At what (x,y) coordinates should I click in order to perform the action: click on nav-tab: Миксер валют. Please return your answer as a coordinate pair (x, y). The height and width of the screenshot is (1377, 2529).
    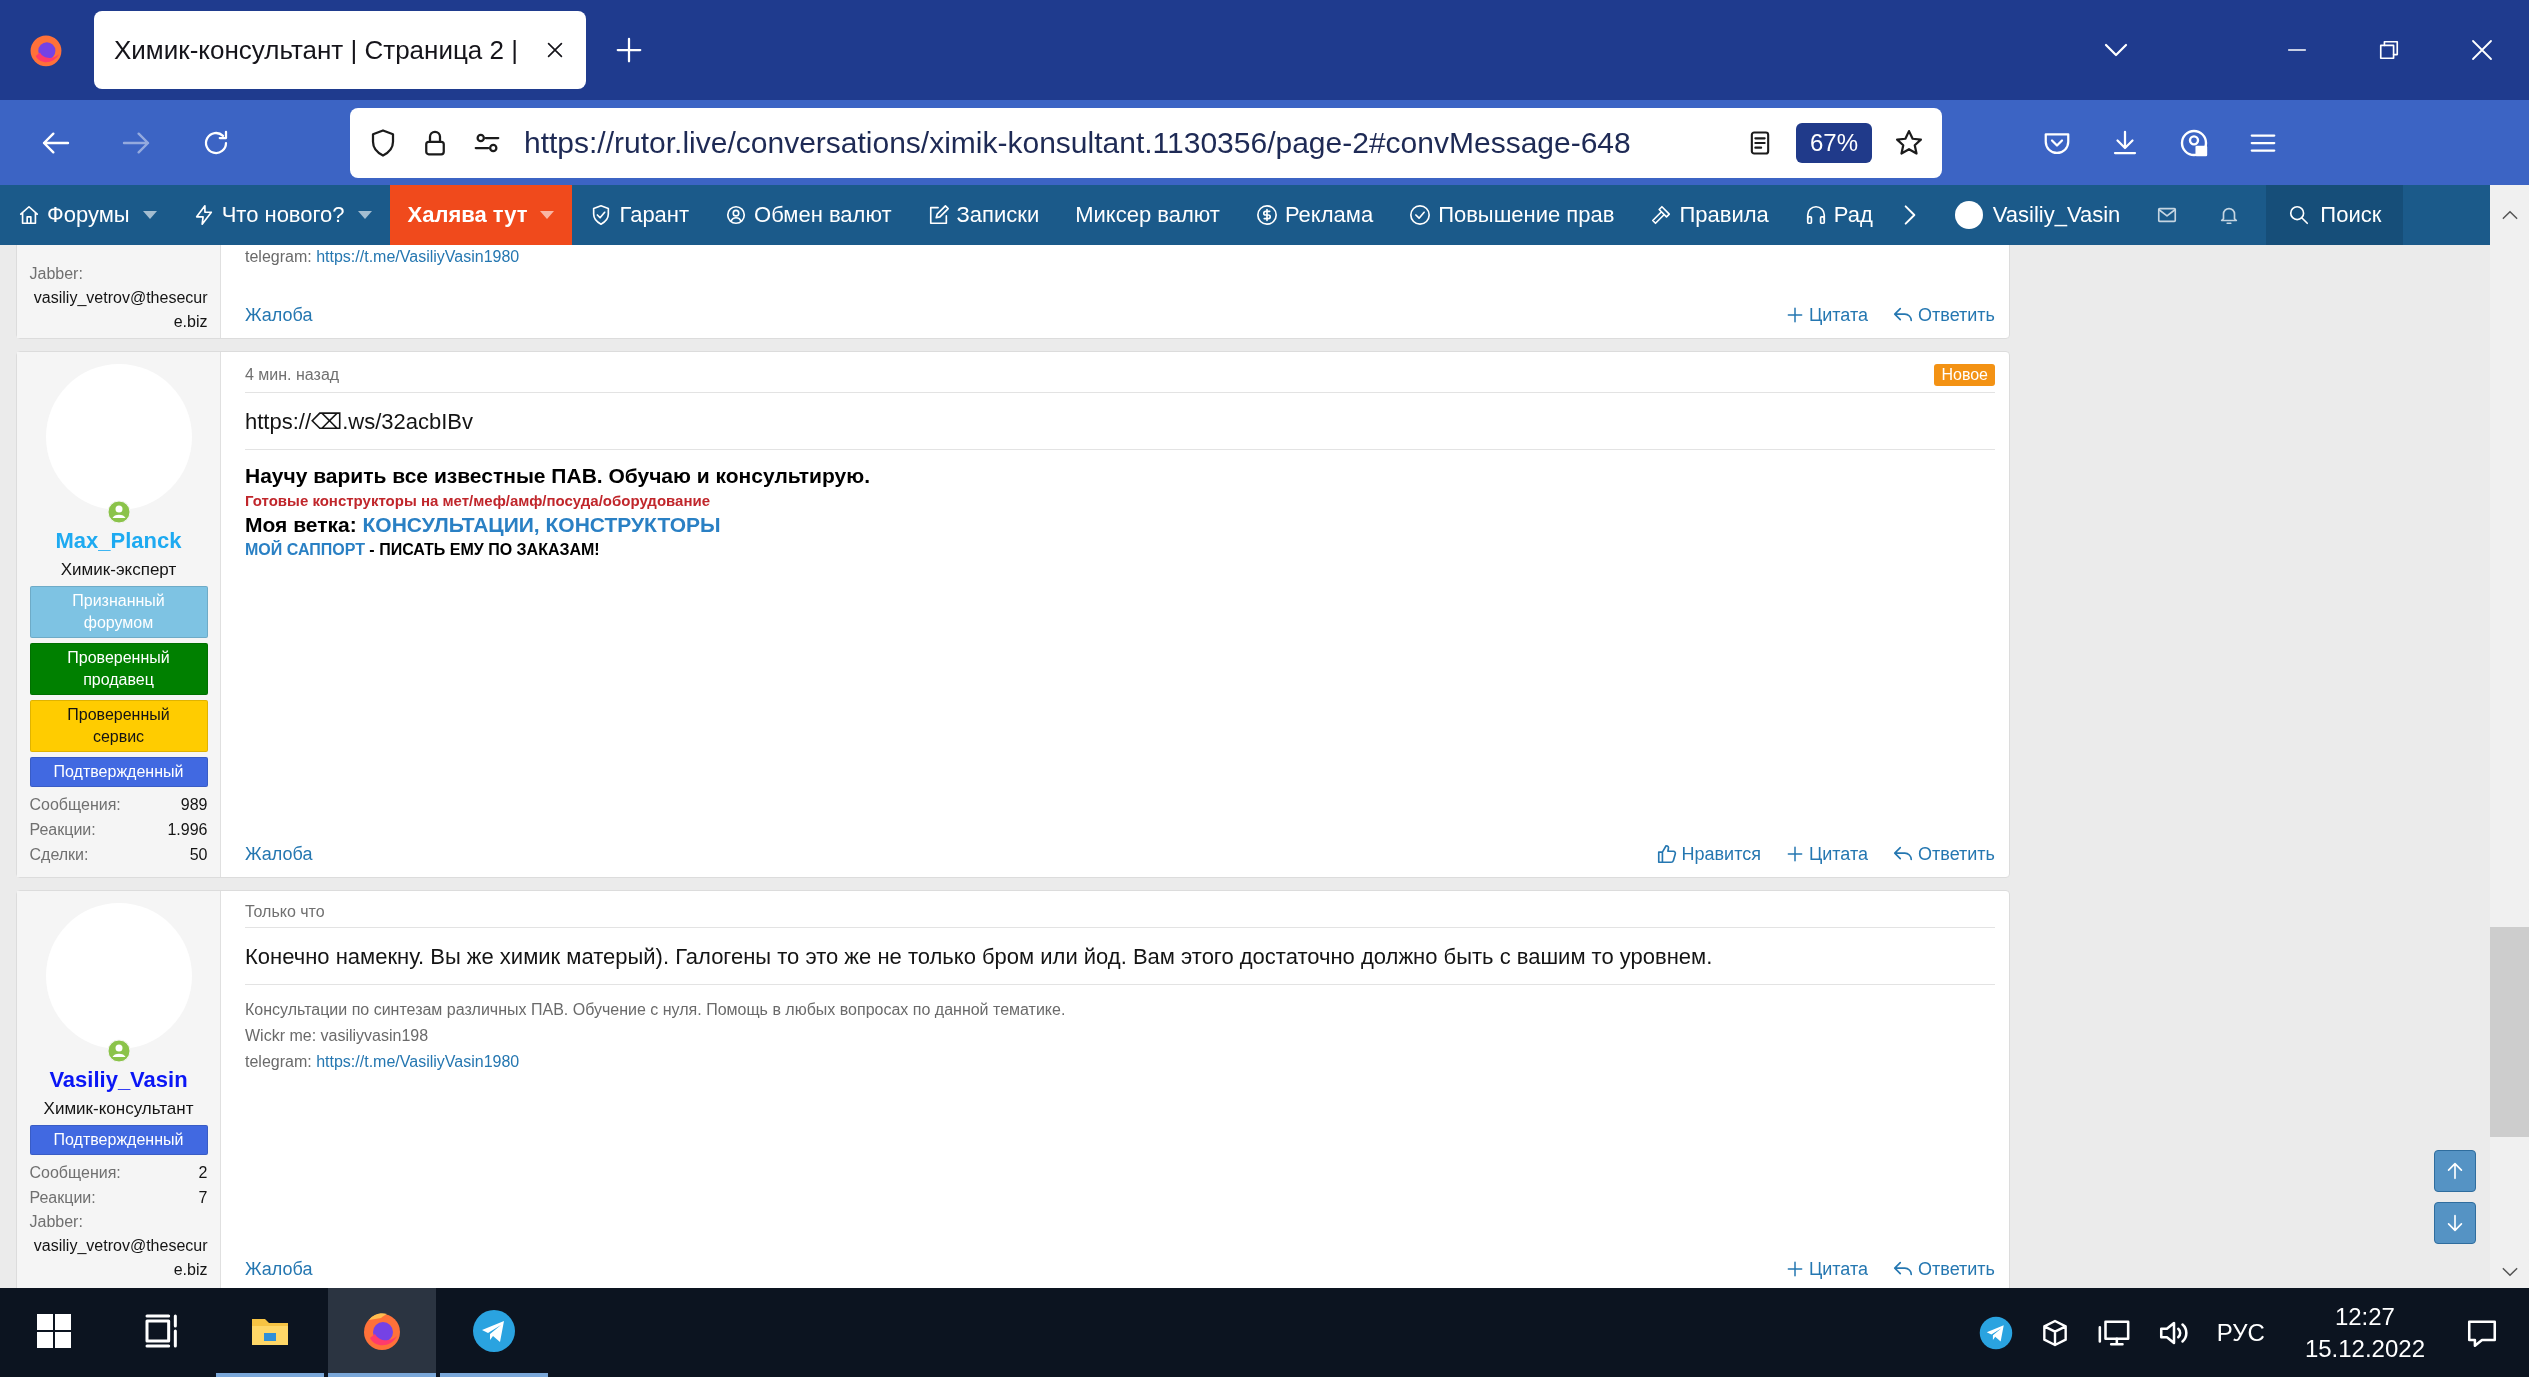
    Looking at the image, I should click on (1147, 215).